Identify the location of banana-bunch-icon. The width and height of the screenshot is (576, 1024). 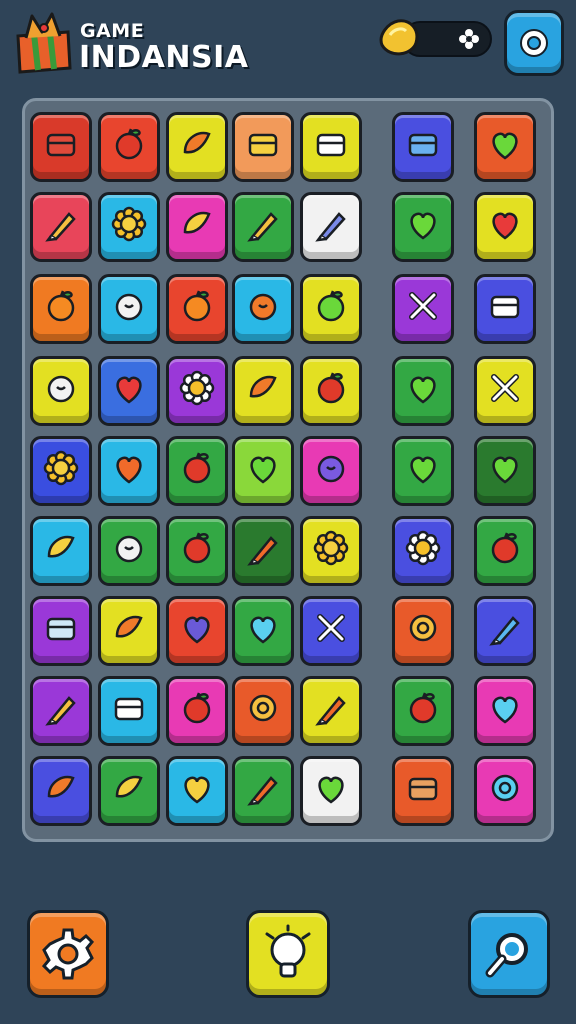
(129, 787).